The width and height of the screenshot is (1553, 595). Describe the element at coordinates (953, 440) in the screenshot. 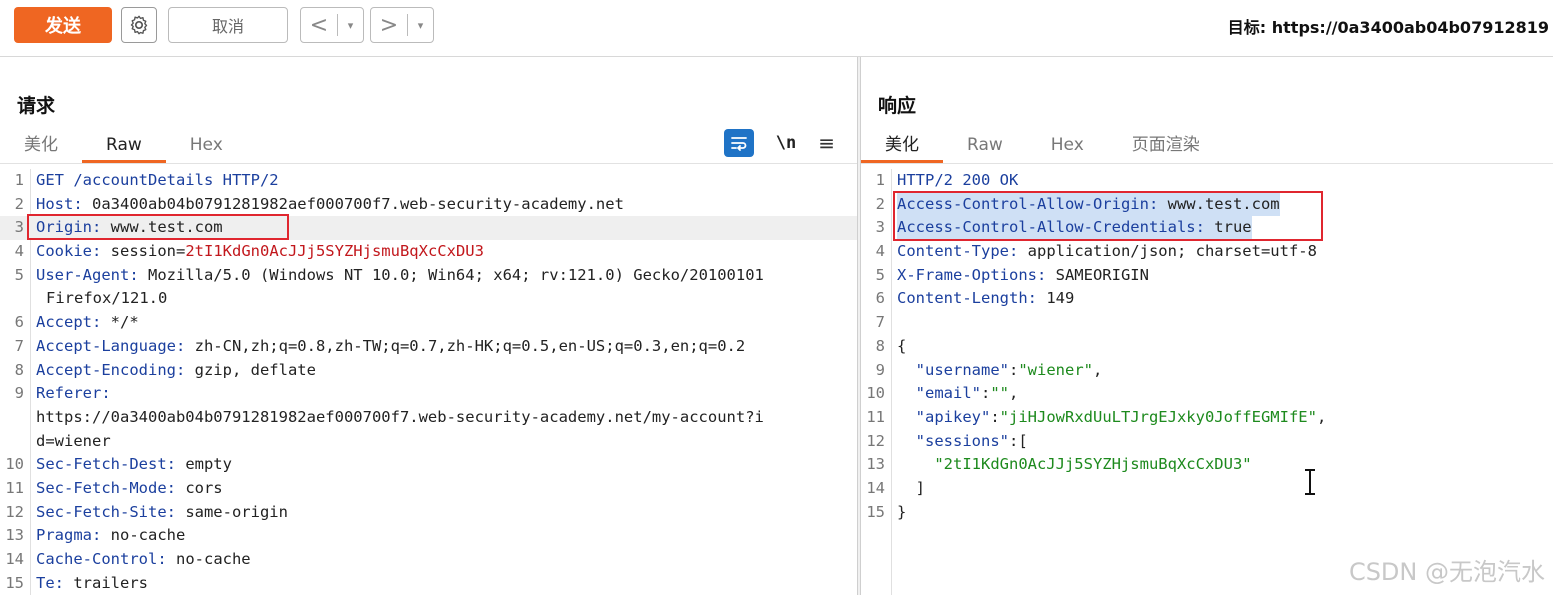

I see `header-key: "sessions"` at that location.